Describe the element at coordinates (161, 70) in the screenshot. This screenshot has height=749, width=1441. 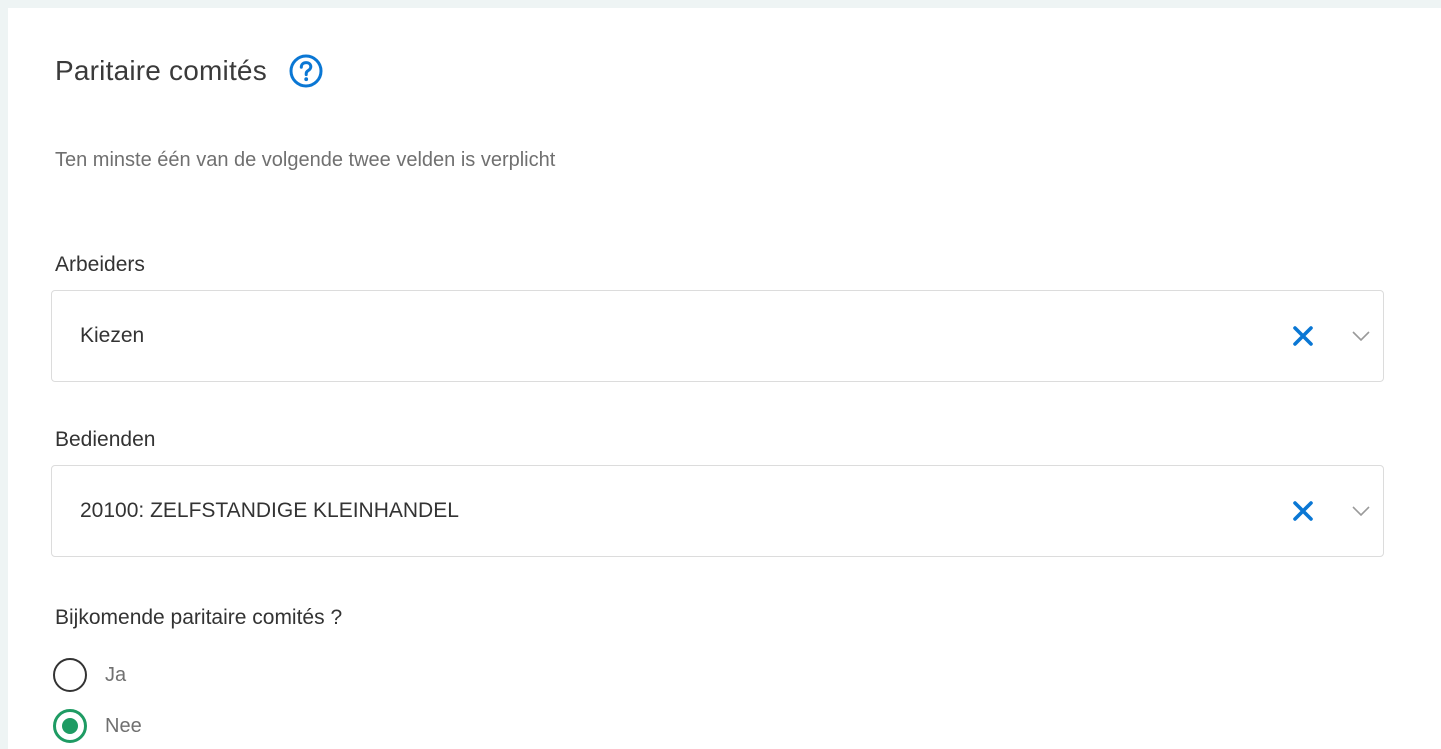
I see `section-title: Paritaire comités` at that location.